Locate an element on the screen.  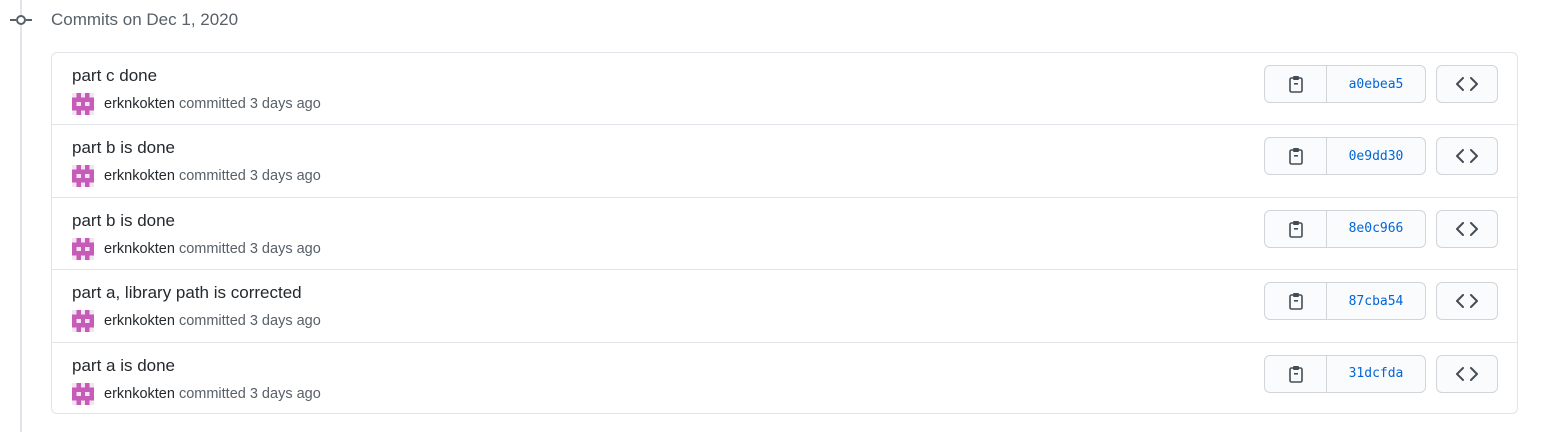
commit-sha-group: a0ebea5 is located at coordinates (1345, 84).